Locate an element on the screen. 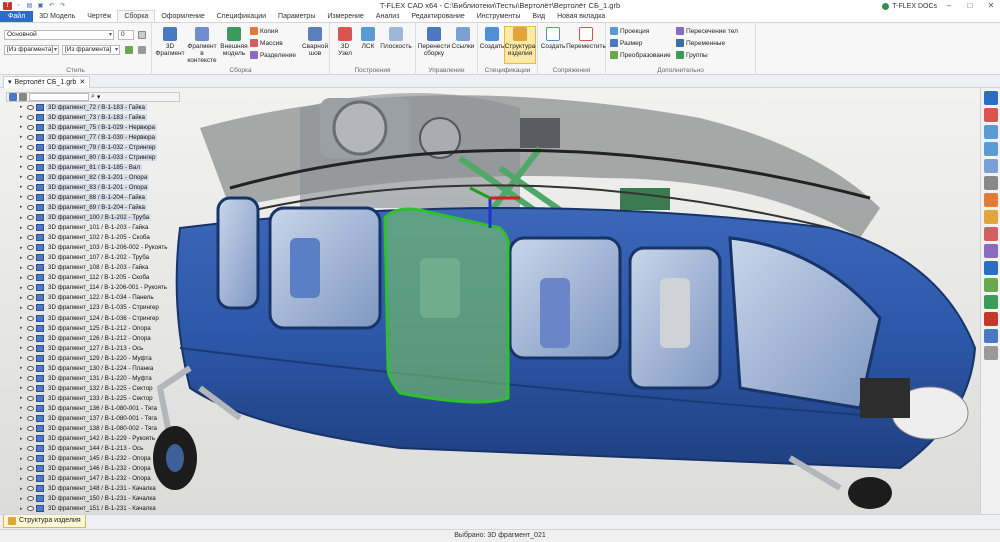  tree-view-icon is located at coordinates (23, 97).